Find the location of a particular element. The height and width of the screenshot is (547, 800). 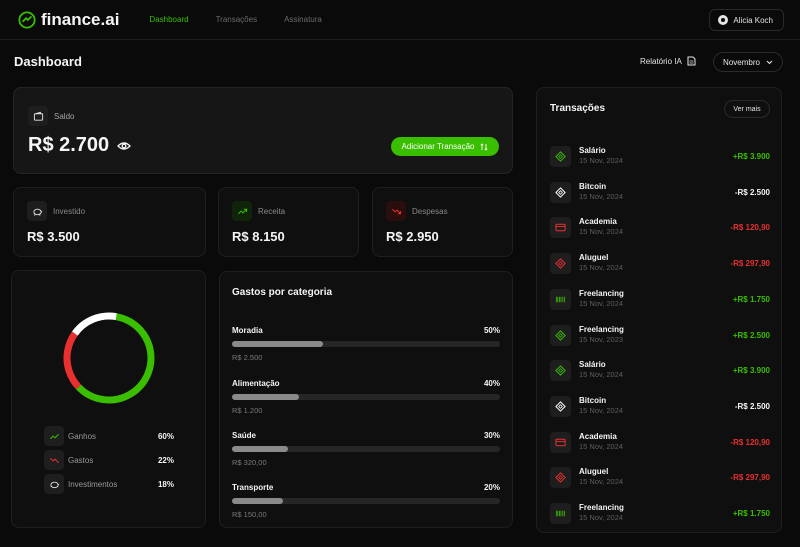

category-item: Alimentação 40% R$ 1.200 is located at coordinates (366, 403).